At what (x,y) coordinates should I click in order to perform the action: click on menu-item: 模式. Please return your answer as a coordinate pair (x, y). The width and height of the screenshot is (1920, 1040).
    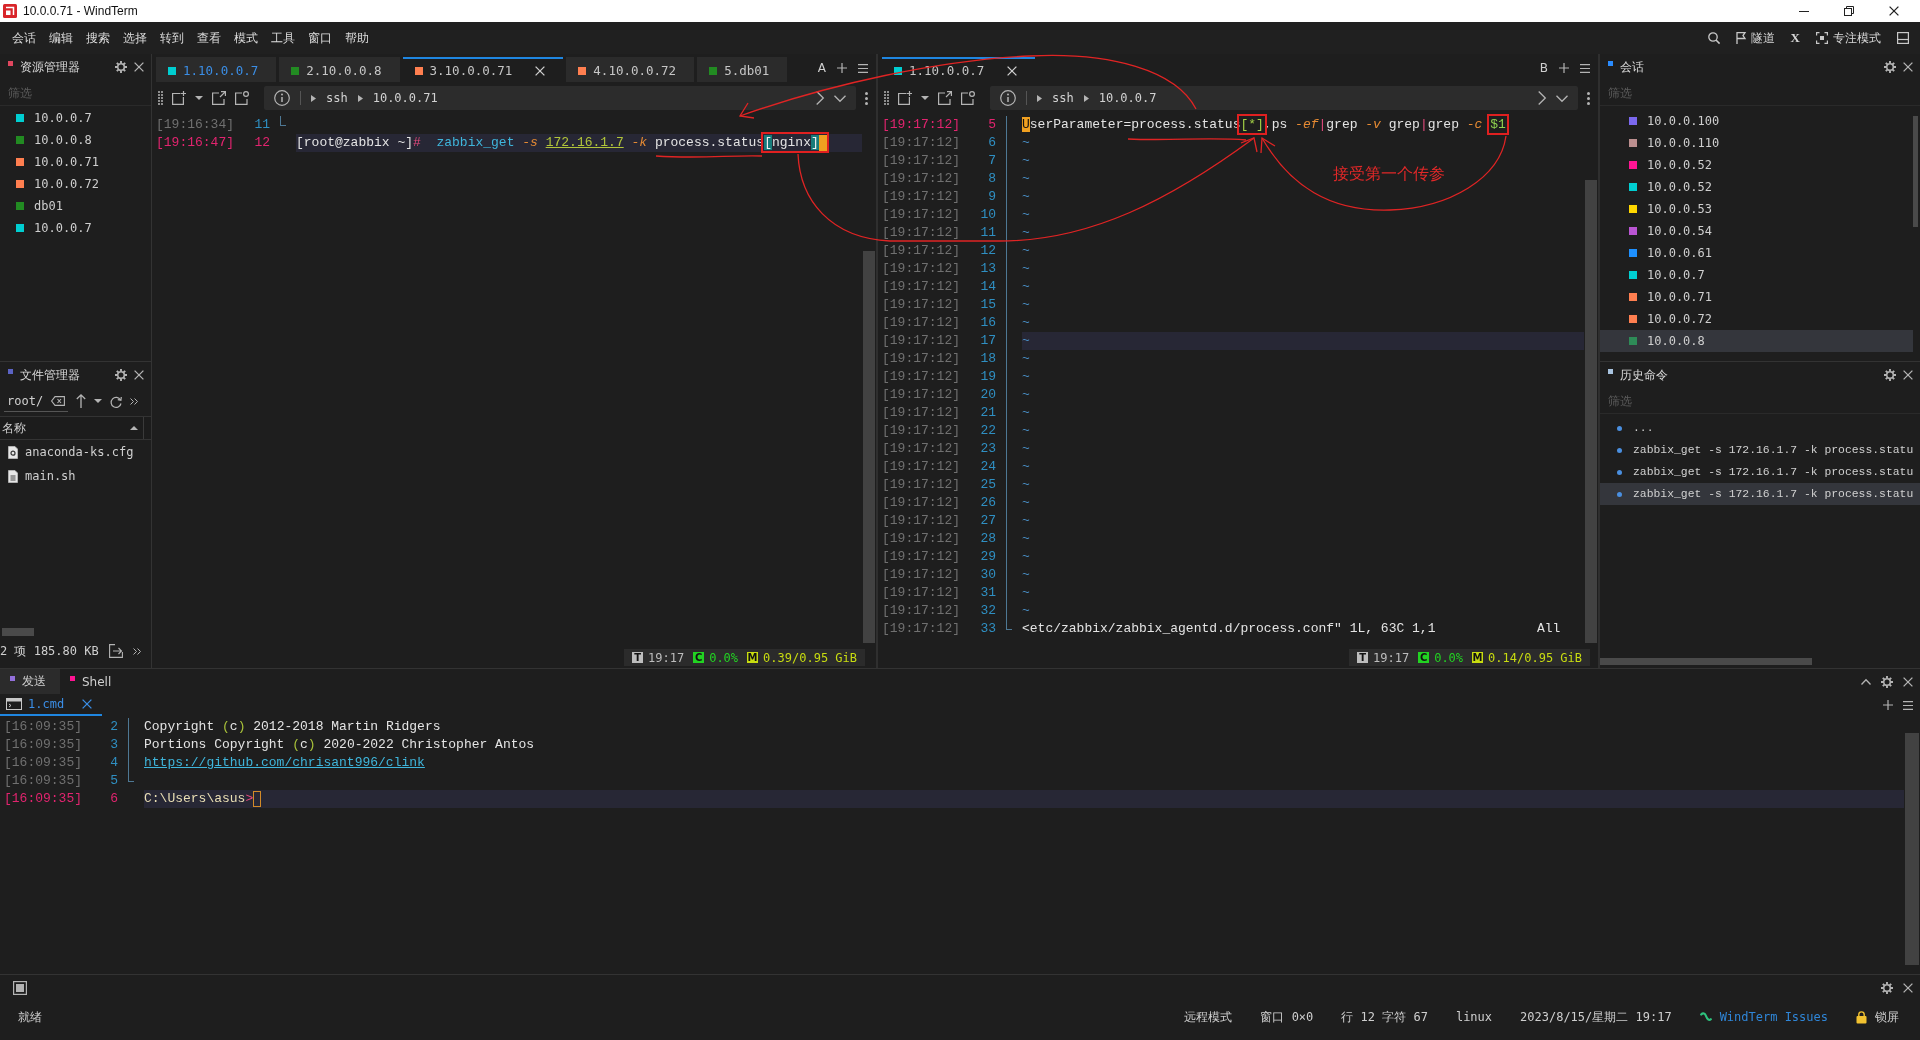
    Looking at the image, I should click on (246, 38).